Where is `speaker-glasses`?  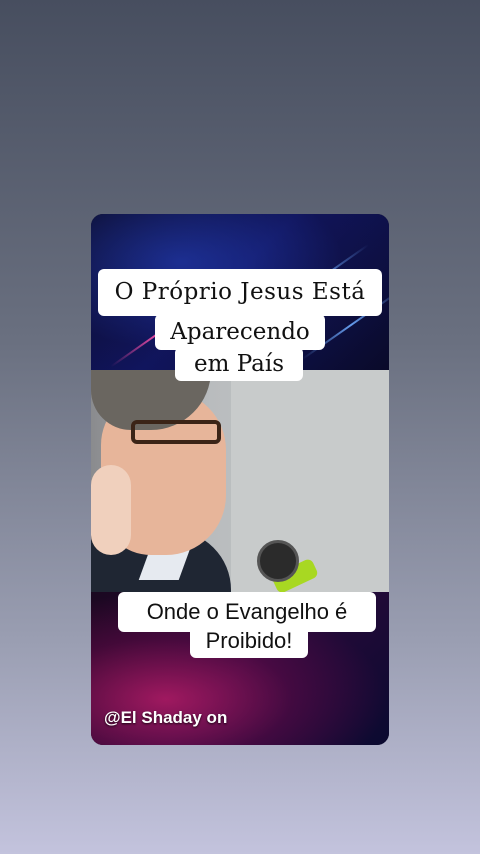
speaker-glasses is located at coordinates (176, 432).